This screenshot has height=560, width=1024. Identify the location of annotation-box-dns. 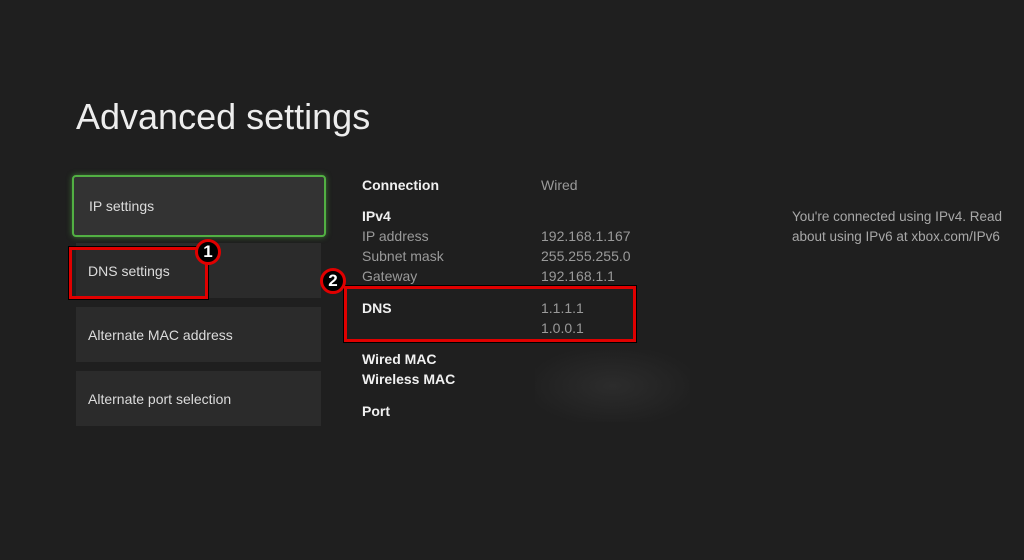
(490, 314).